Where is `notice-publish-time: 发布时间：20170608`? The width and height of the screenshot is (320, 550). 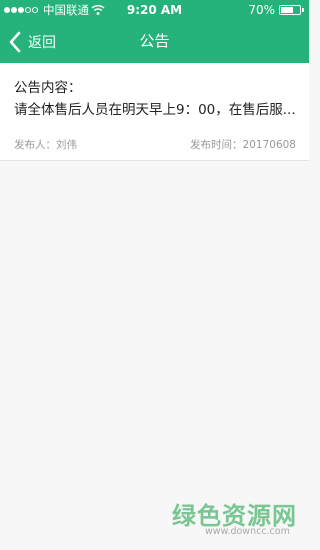 notice-publish-time: 发布时间：20170608 is located at coordinates (243, 145).